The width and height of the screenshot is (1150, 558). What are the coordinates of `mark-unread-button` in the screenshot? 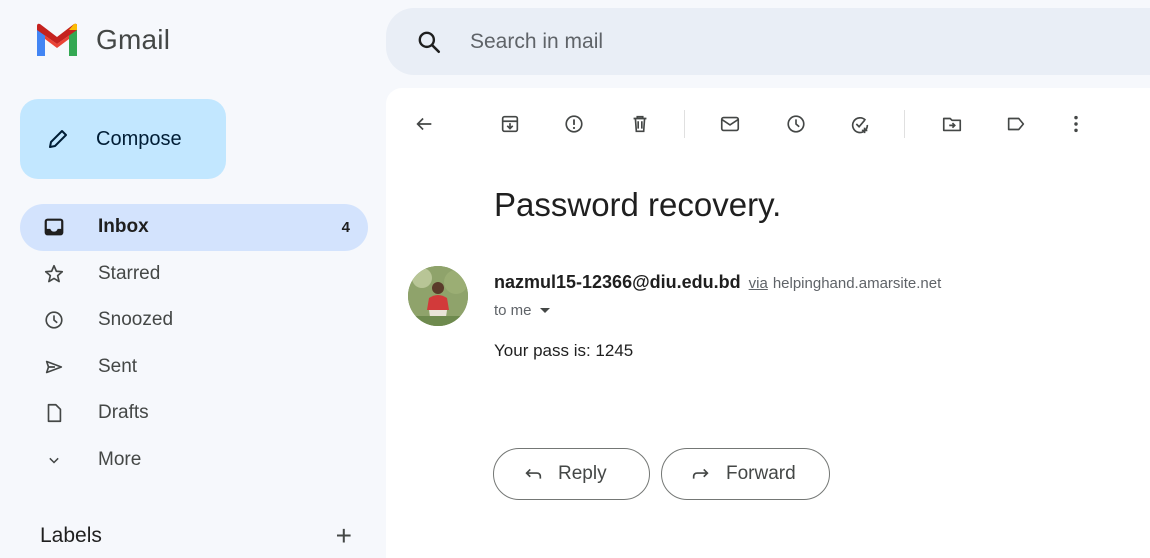 It's located at (730, 124).